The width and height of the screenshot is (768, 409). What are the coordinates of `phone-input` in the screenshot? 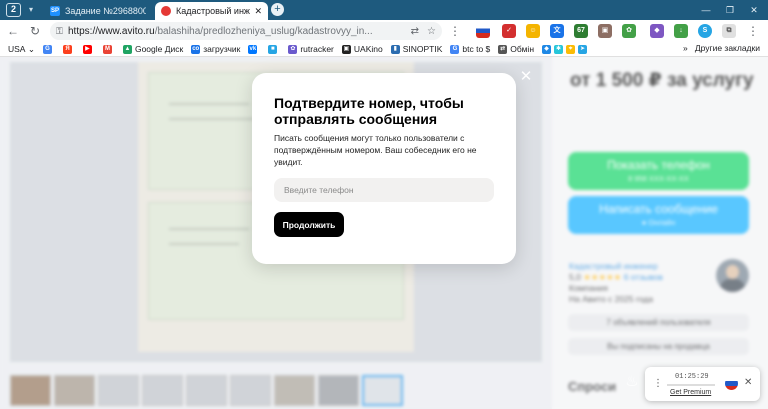 It's located at (384, 190).